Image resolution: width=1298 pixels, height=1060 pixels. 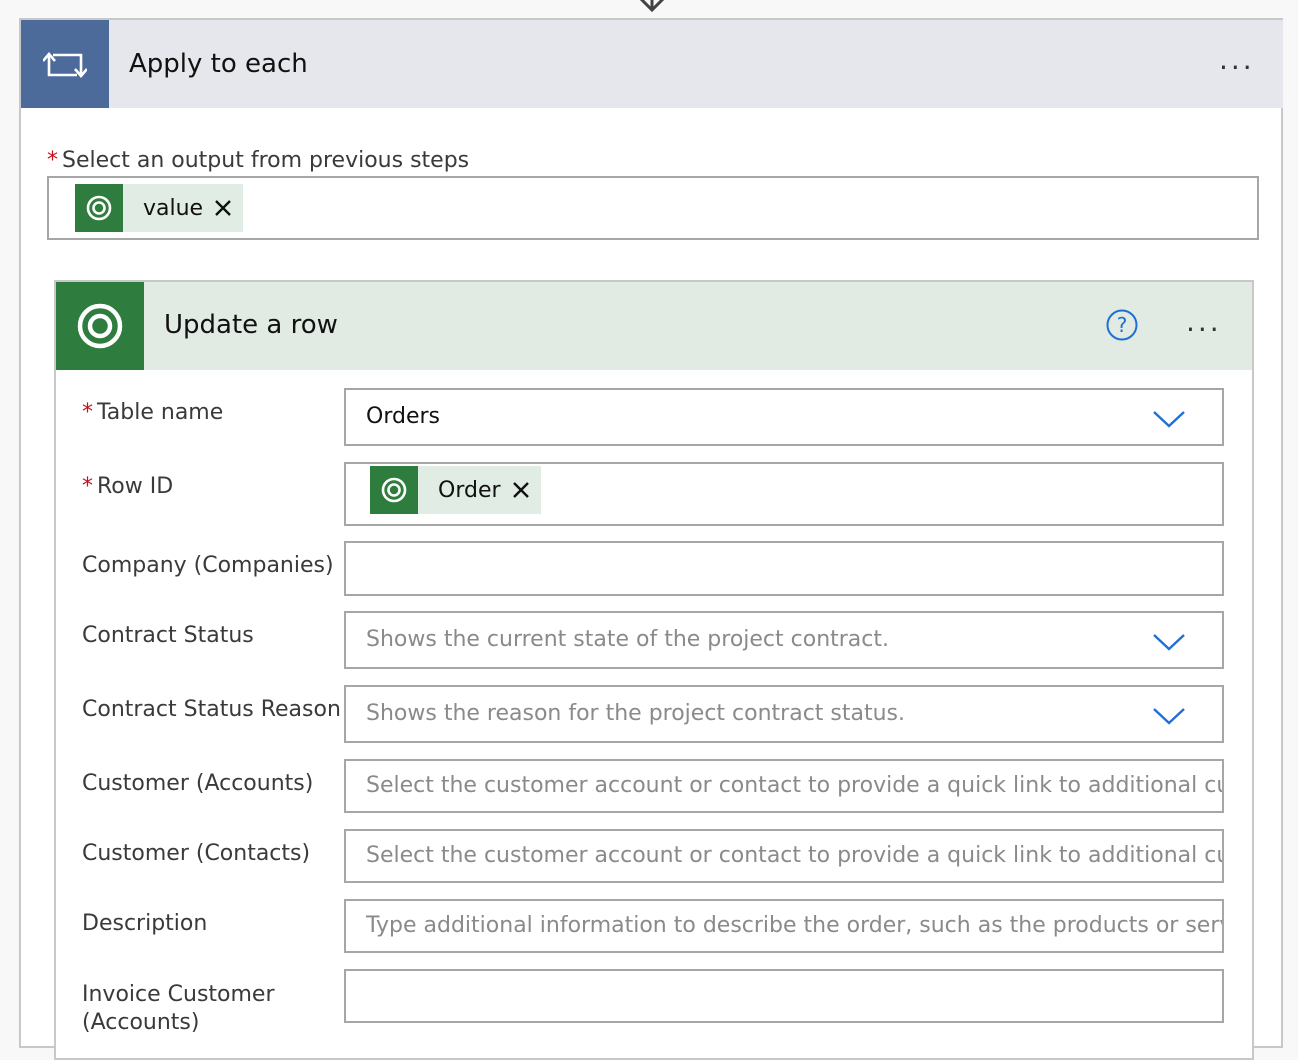 I want to click on select-output-input: value, so click(x=653, y=208).